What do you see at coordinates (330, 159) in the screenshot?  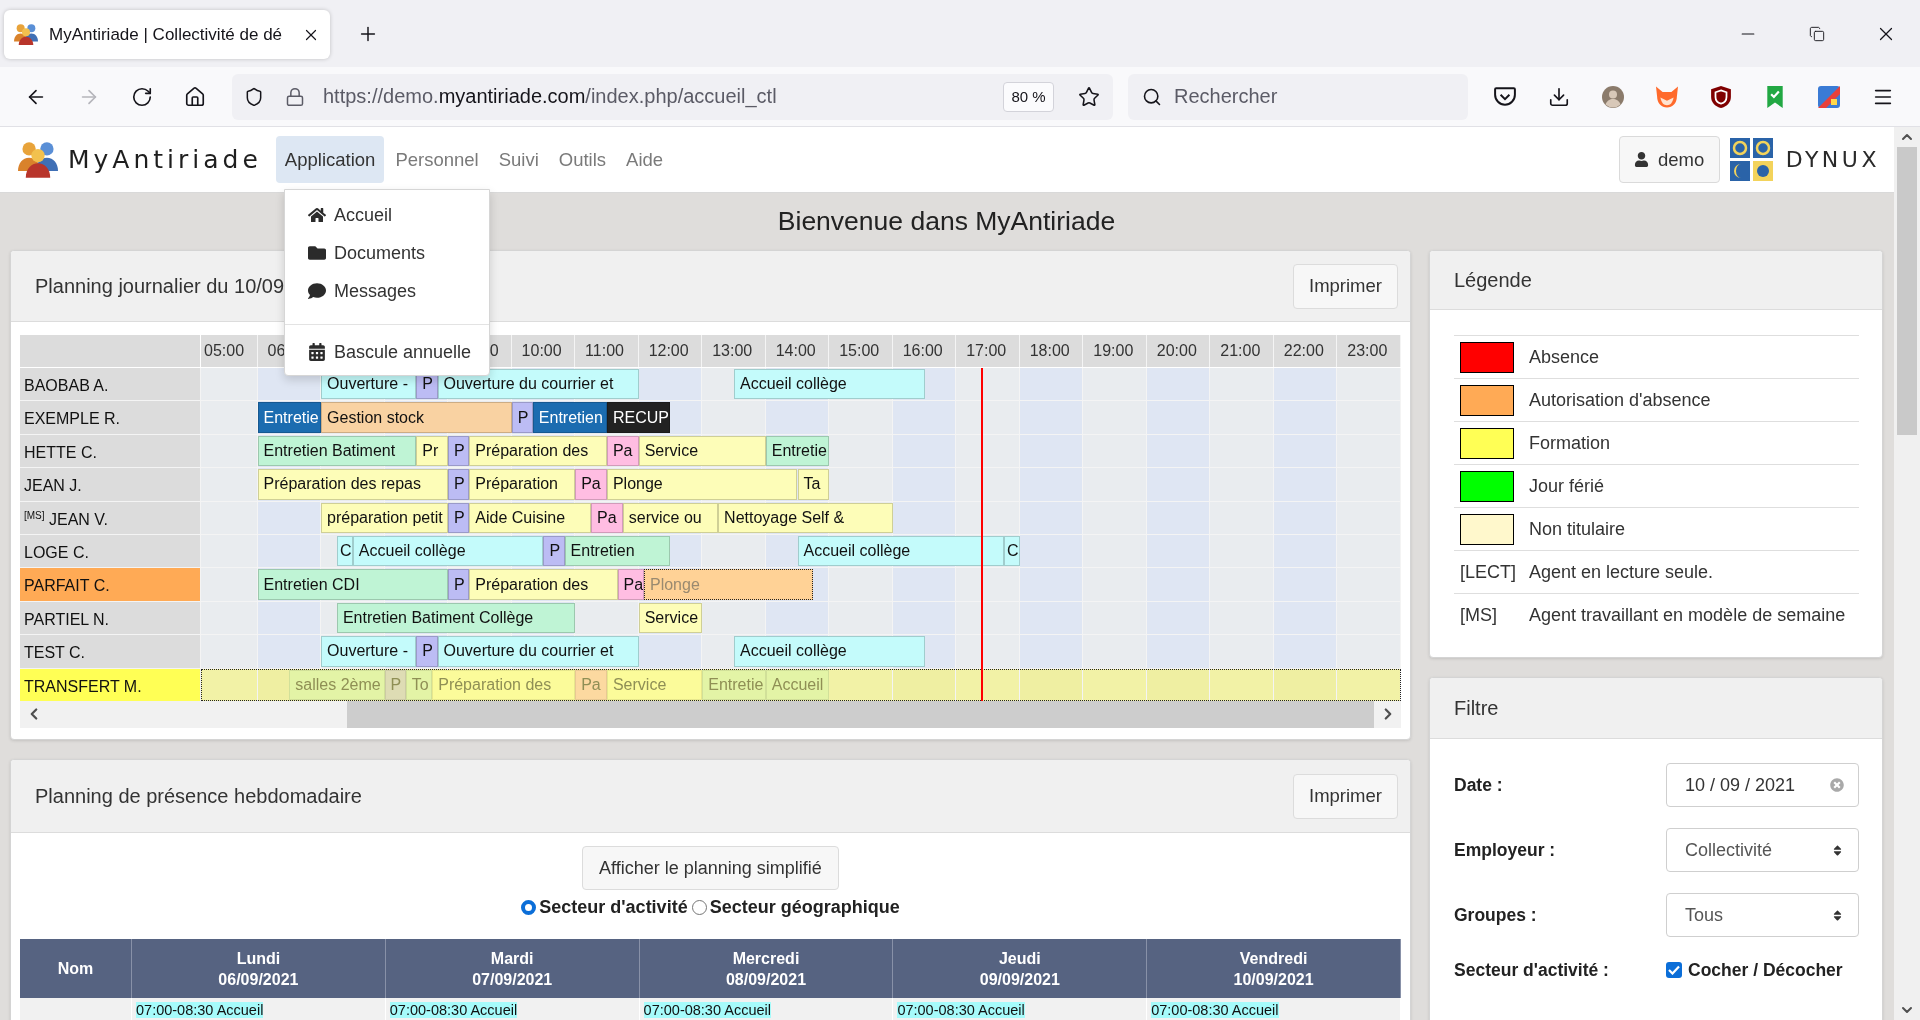 I see `menu-item: Application` at bounding box center [330, 159].